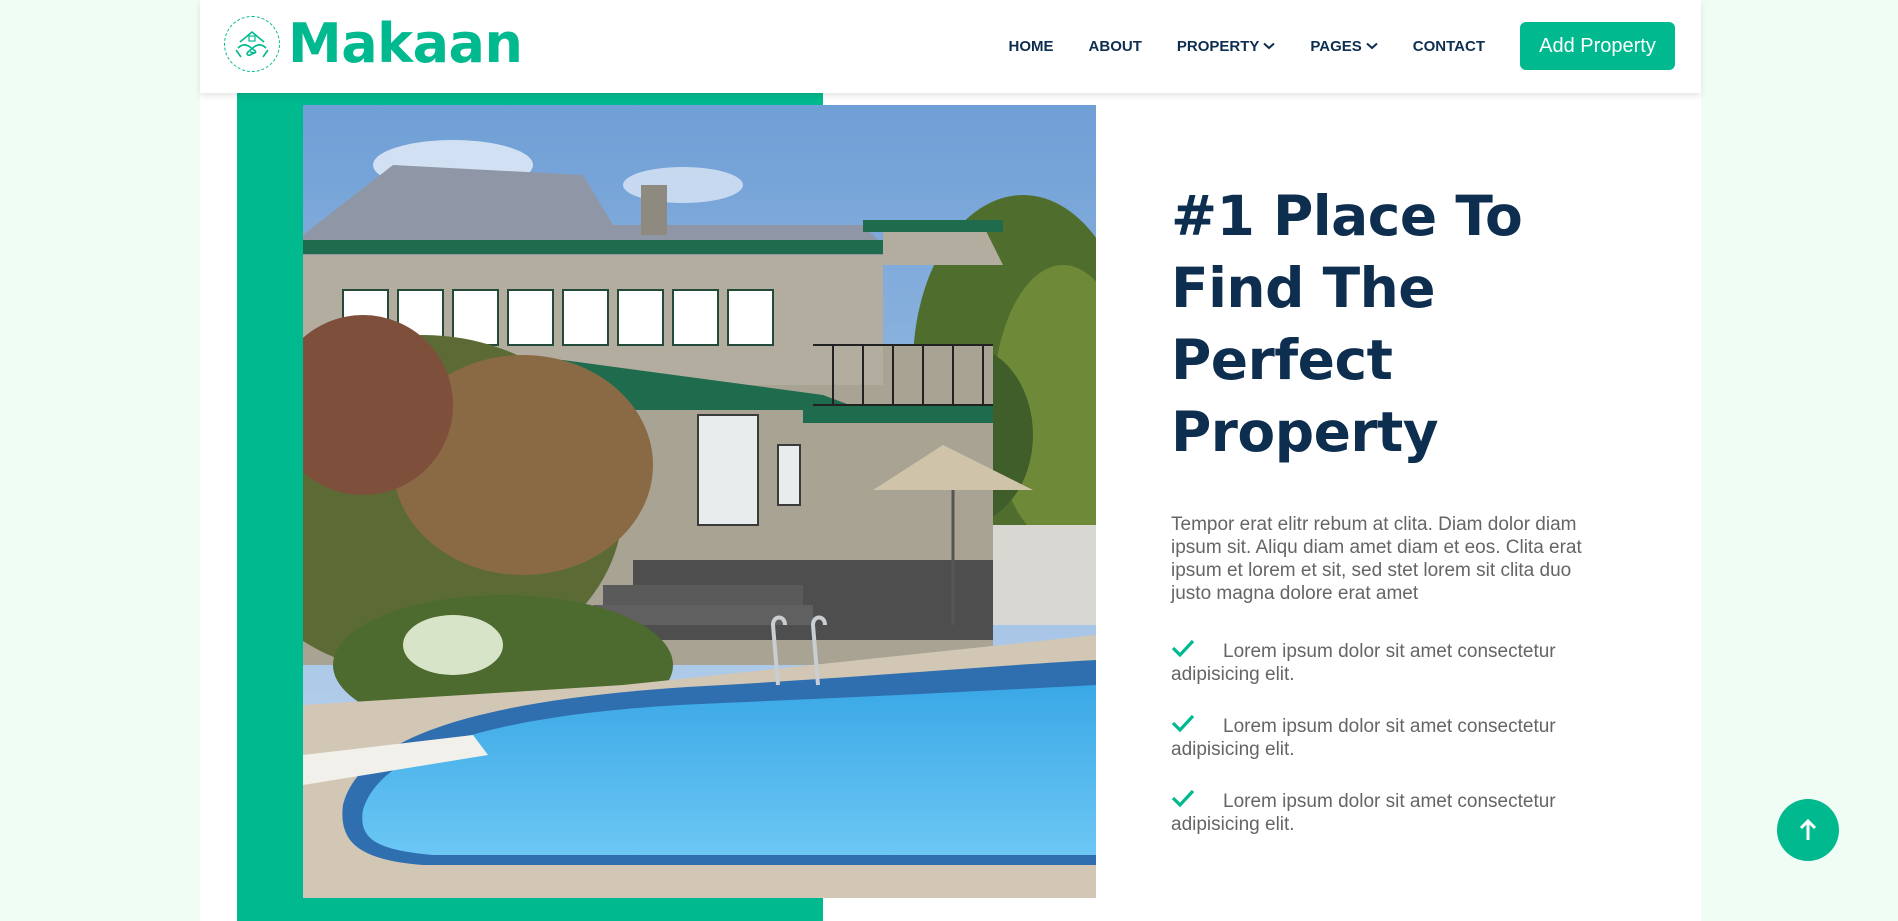 This screenshot has height=921, width=1898. I want to click on nav-home: HOME, so click(1031, 46).